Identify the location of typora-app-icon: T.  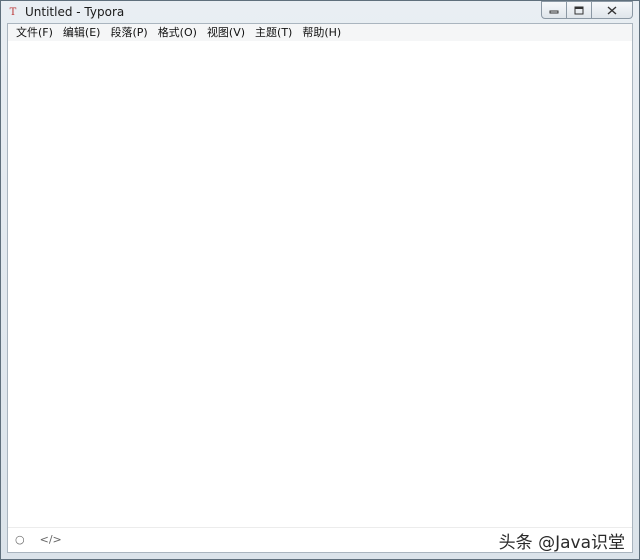
(13, 12).